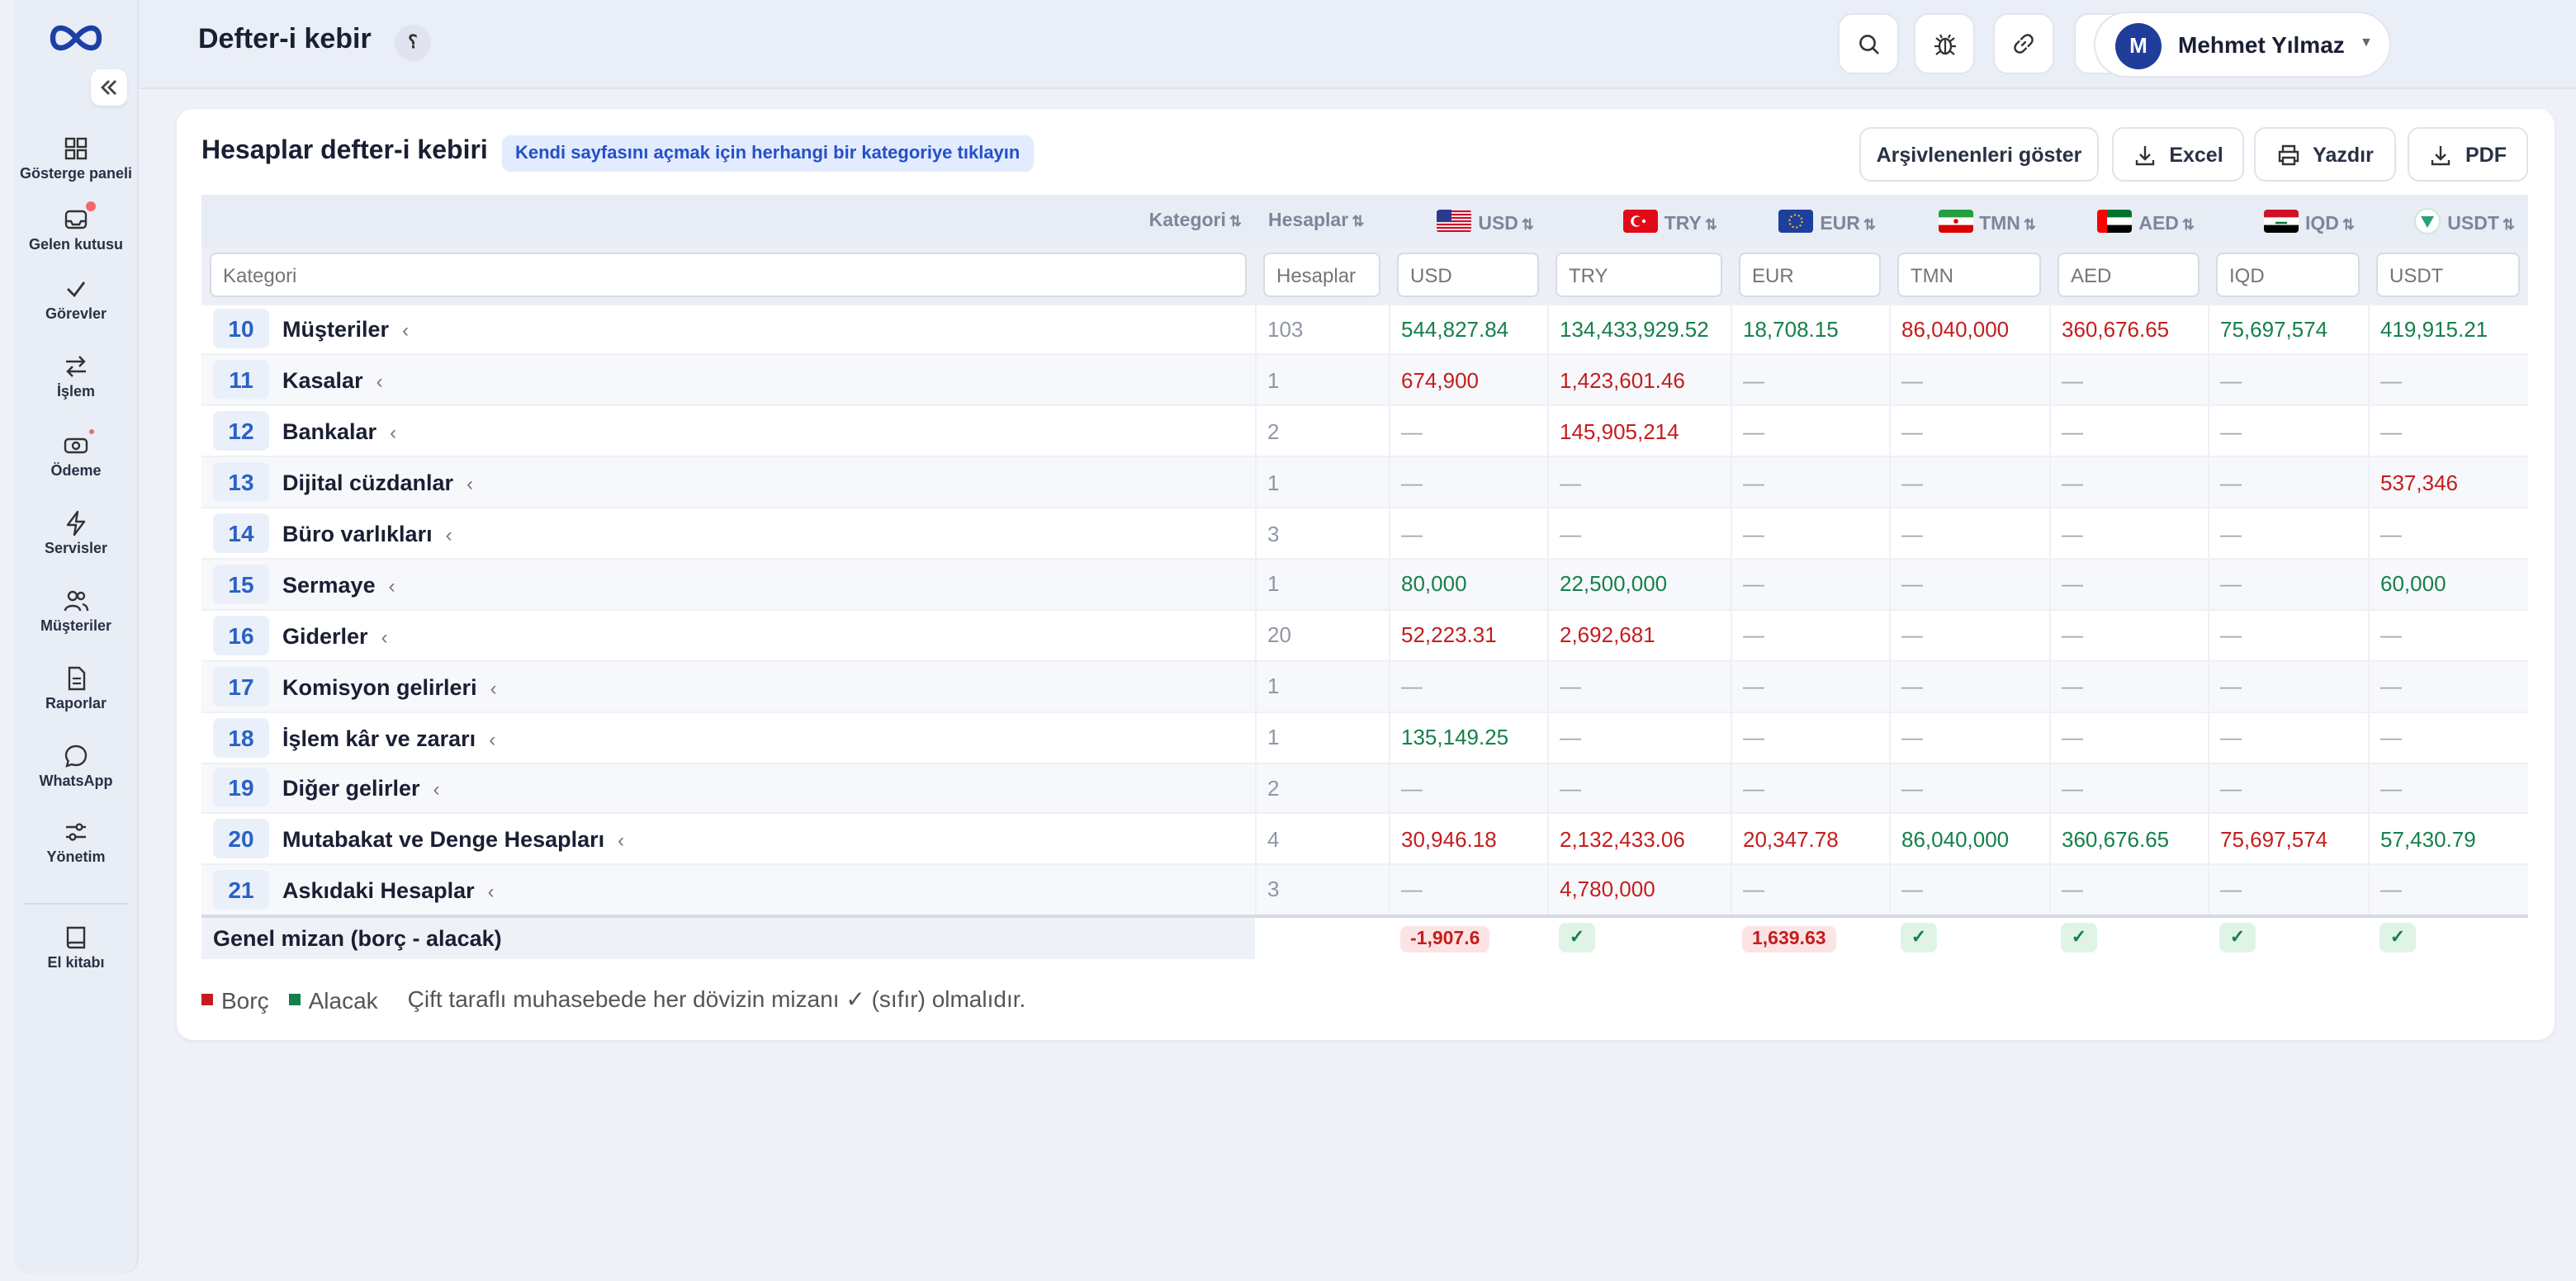 The width and height of the screenshot is (2576, 1281). I want to click on balance-cell: 4,780,000, so click(1638, 889).